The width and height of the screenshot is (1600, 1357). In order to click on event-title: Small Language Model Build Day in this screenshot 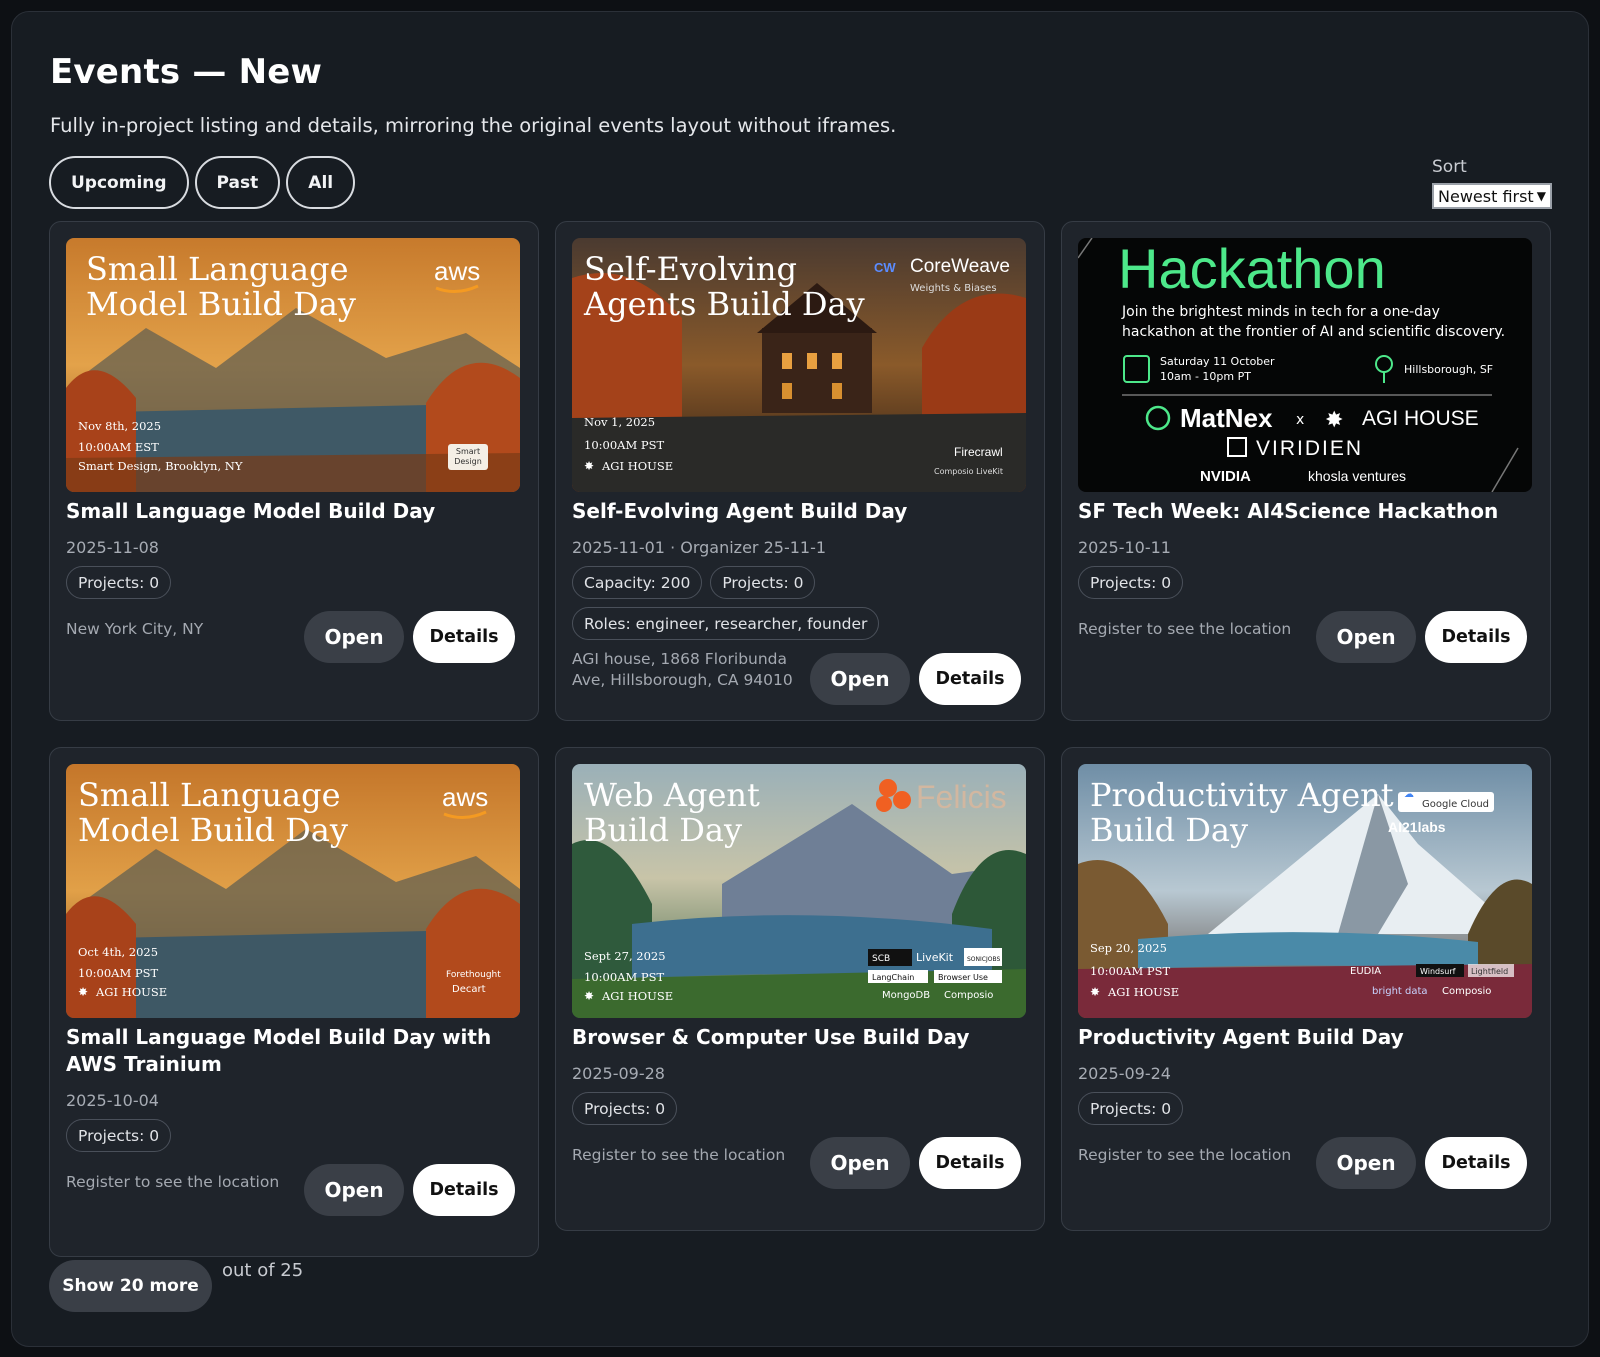, I will do `click(293, 511)`.